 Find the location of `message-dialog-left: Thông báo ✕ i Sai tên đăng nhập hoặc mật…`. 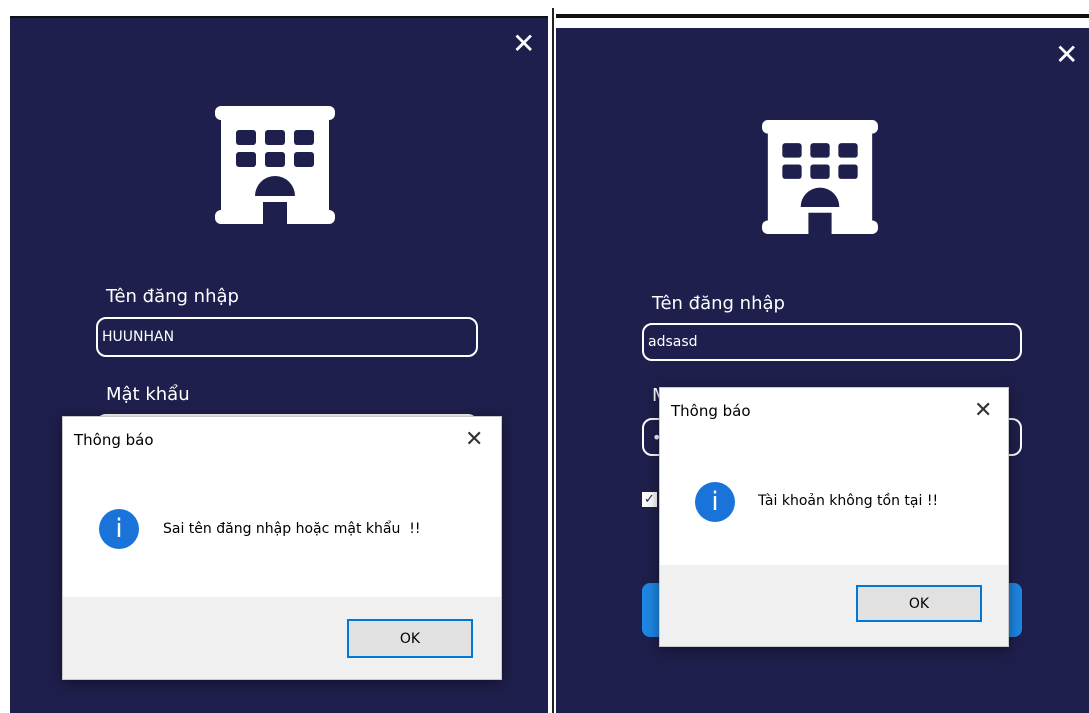

message-dialog-left: Thông báo ✕ i Sai tên đăng nhập hoặc mật… is located at coordinates (282, 548).